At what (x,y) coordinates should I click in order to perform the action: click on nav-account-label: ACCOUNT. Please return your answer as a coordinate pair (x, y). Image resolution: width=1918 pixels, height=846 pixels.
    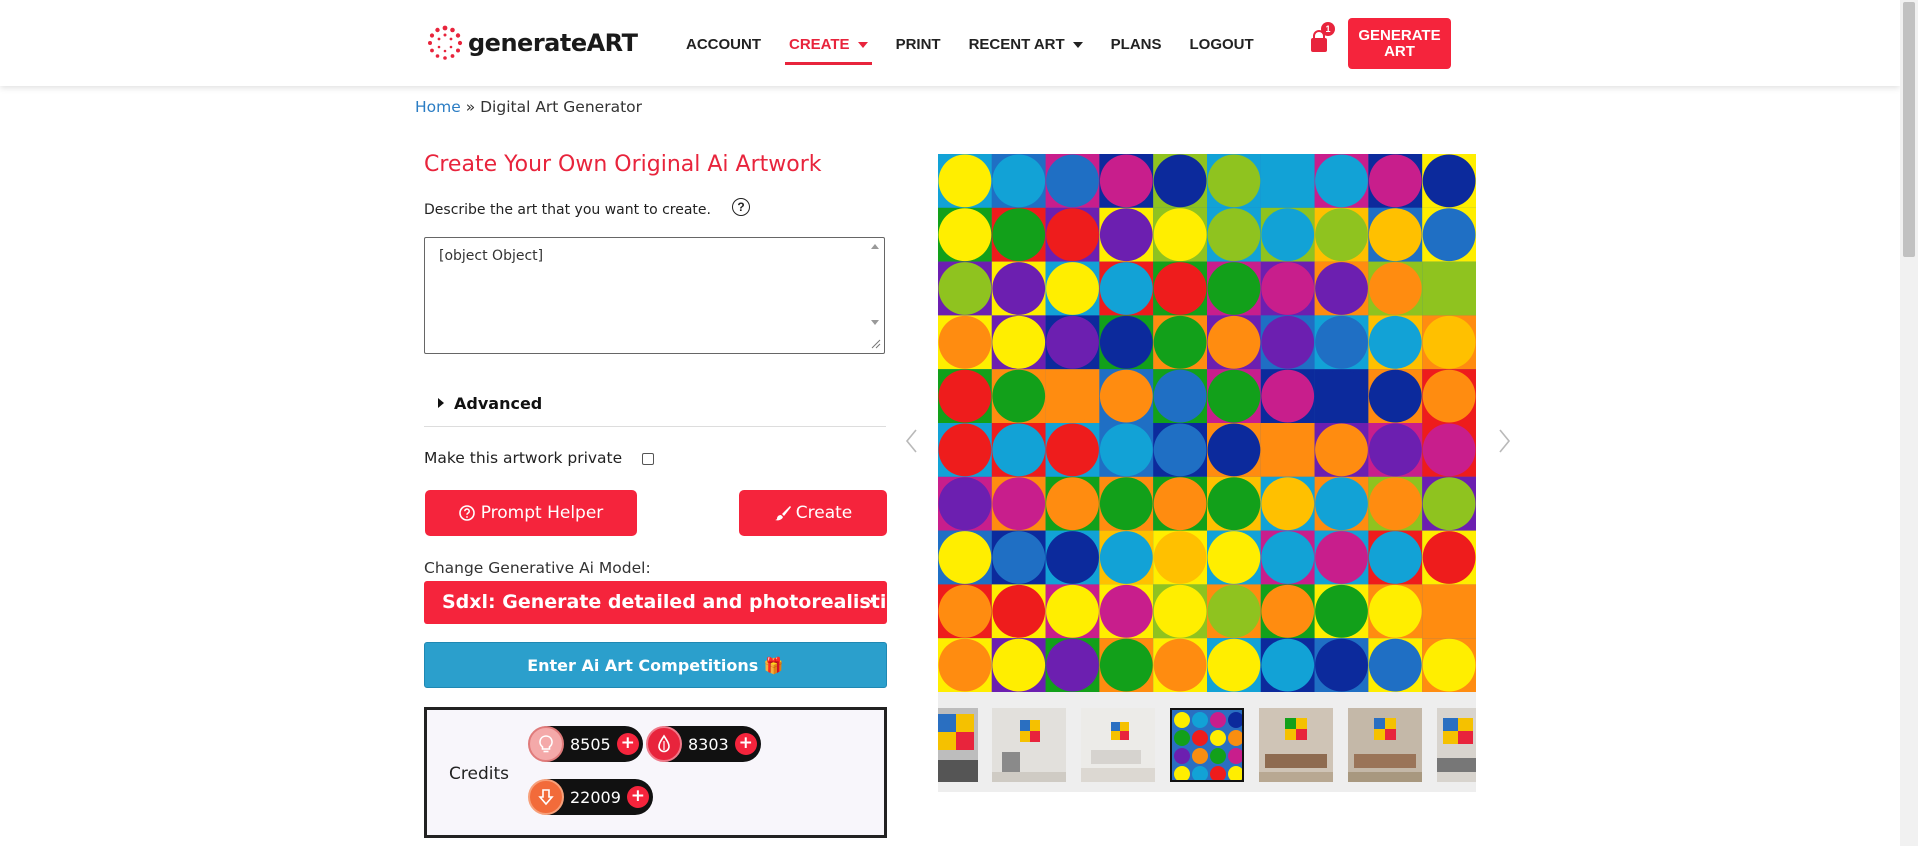
    Looking at the image, I should click on (723, 44).